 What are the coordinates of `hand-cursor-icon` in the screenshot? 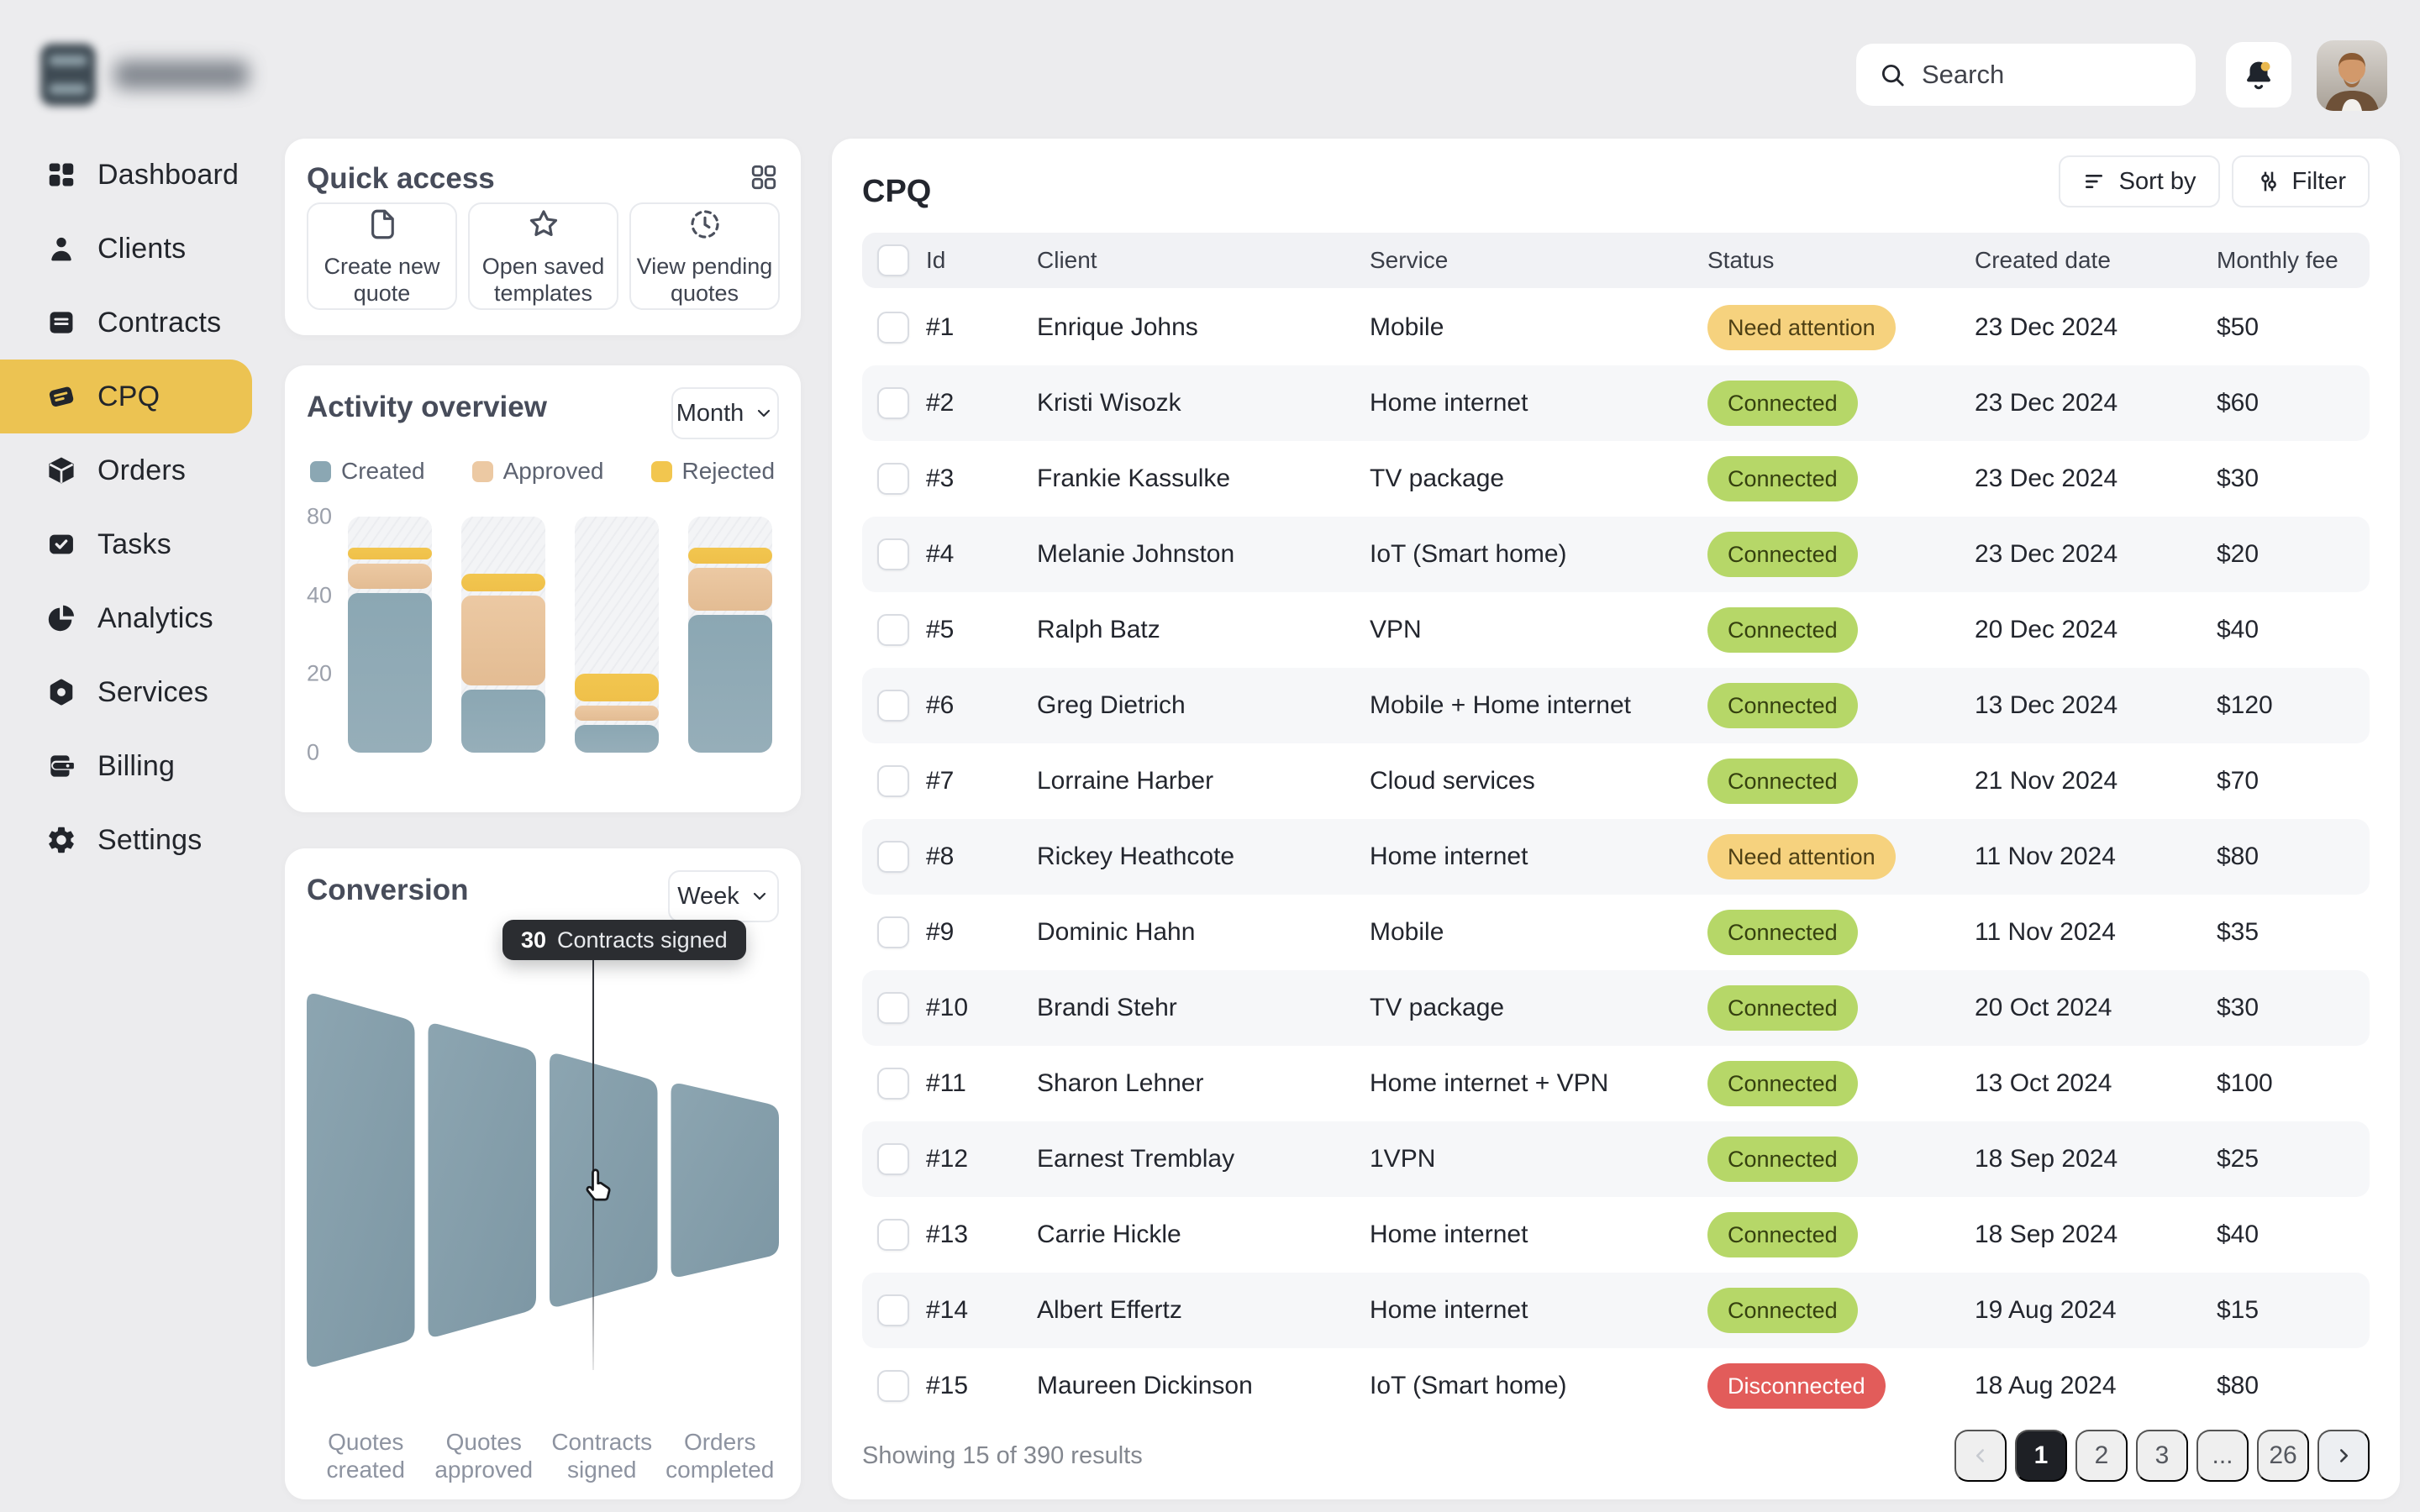 It's located at (598, 1184).